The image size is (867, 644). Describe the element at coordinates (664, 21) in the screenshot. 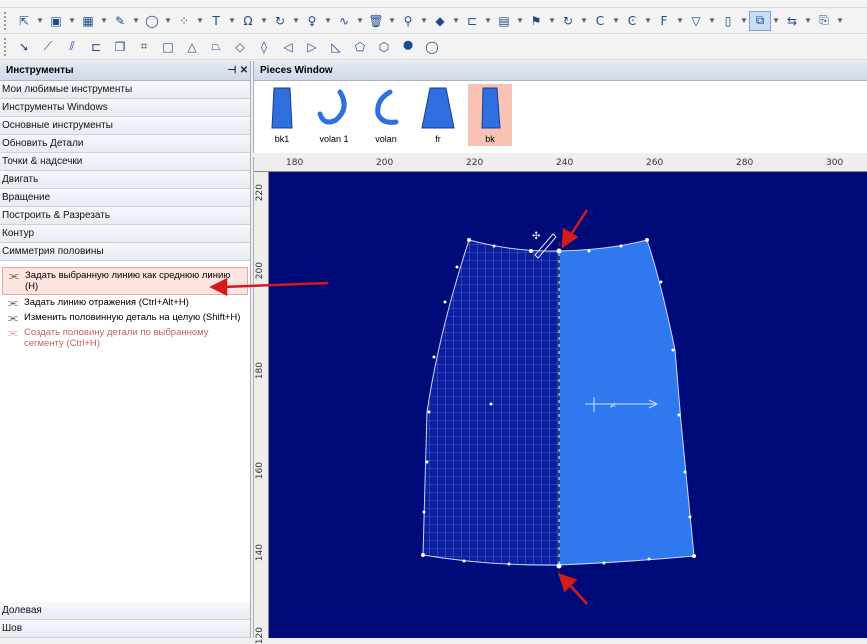

I see `f-icon: F` at that location.